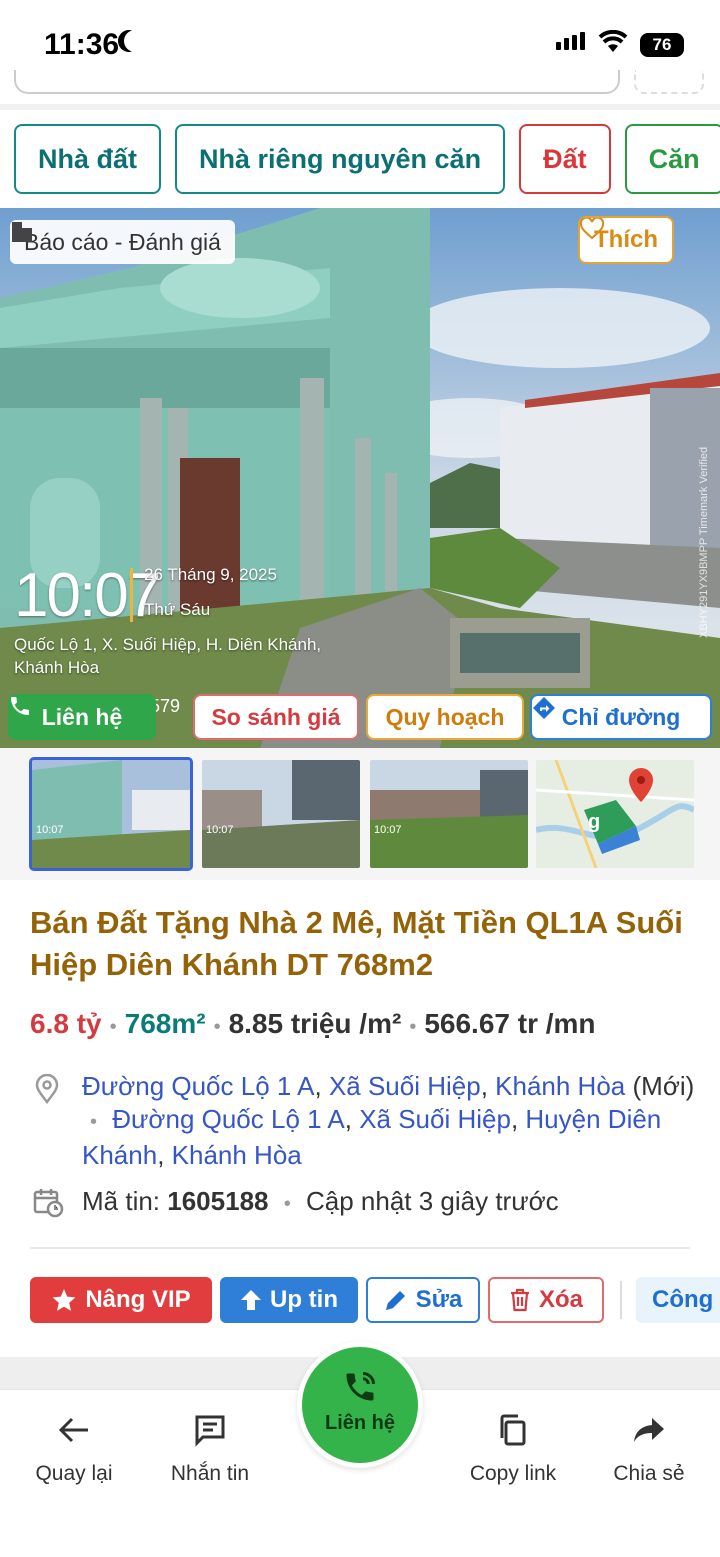  Describe the element at coordinates (210, 1473) in the screenshot. I see `nav-message-label: Nhắn tin` at that location.